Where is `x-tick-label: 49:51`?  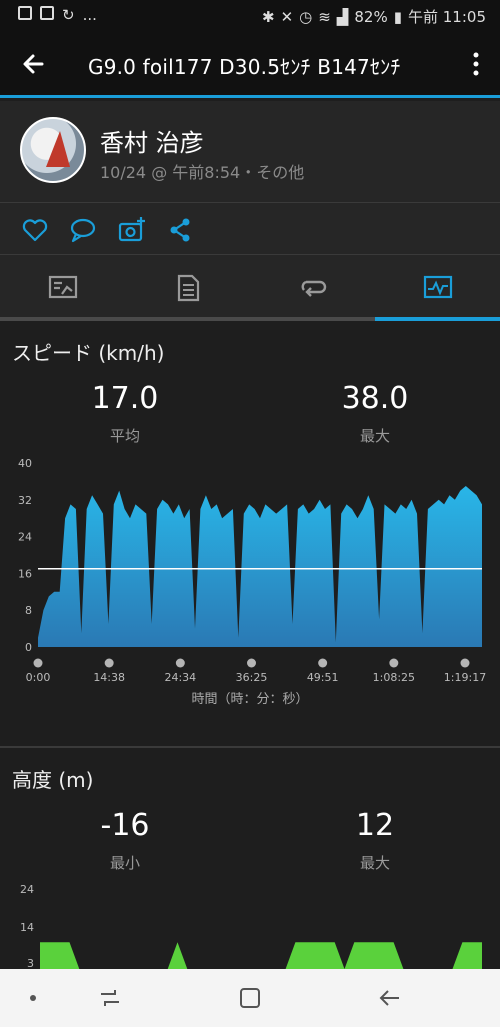
x-tick-label: 49:51 is located at coordinates (323, 677).